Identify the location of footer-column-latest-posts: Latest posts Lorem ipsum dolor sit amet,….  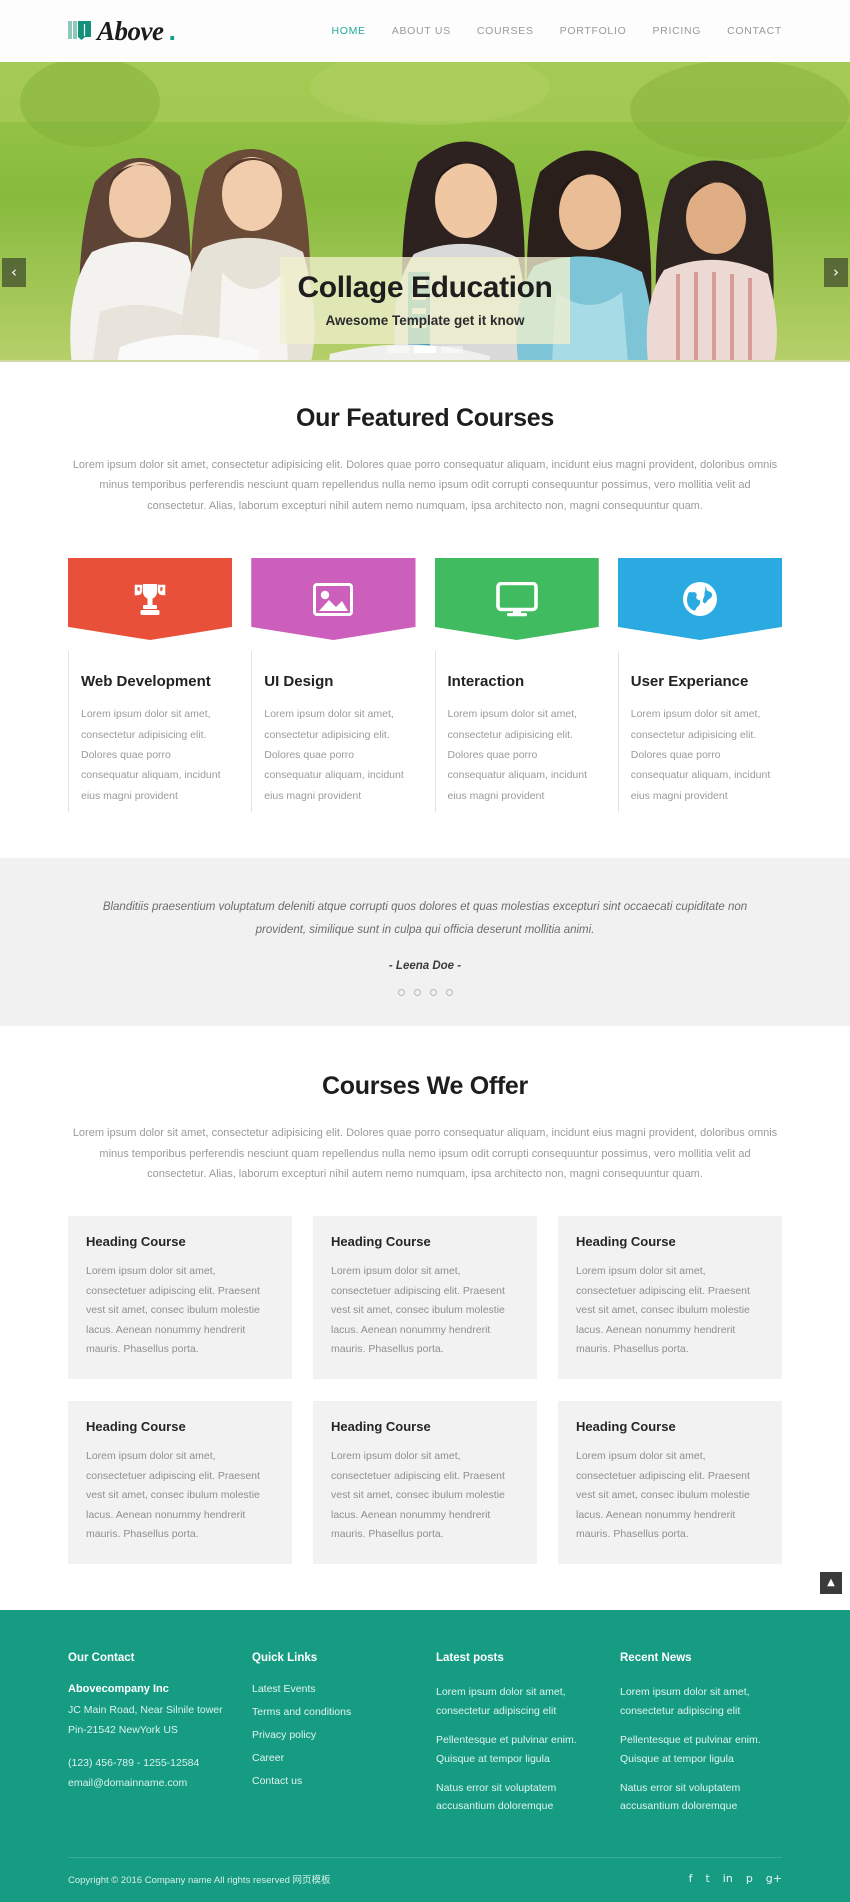
(517, 1739).